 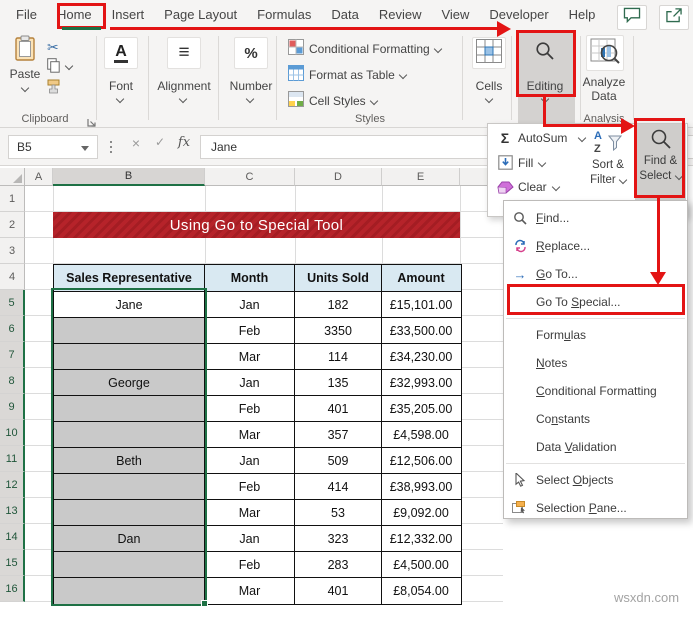 I want to click on paste-button: Paste, so click(x=25, y=64).